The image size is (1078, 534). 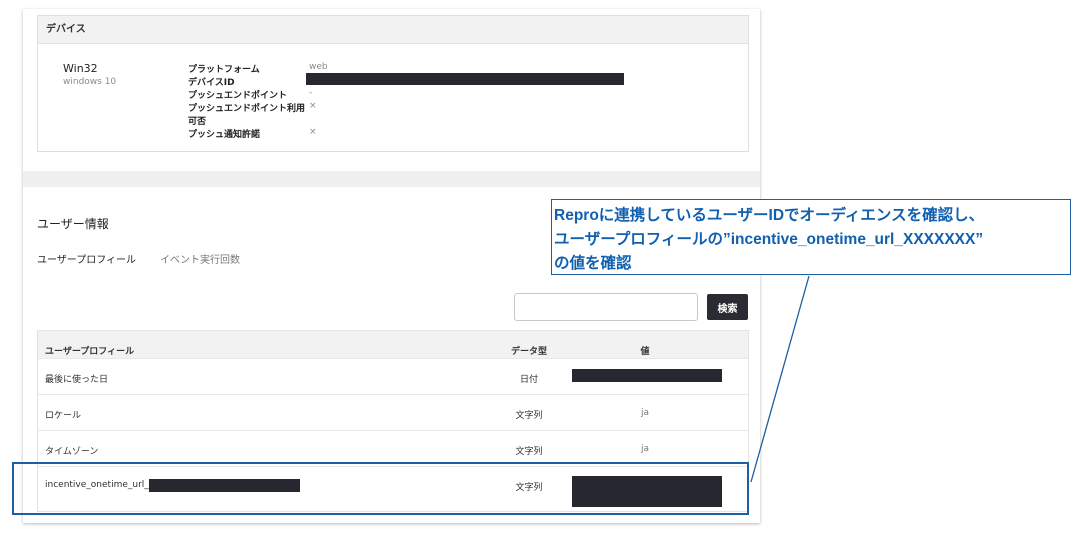 What do you see at coordinates (593, 263) in the screenshot?
I see `annotation-line: の値を確認` at bounding box center [593, 263].